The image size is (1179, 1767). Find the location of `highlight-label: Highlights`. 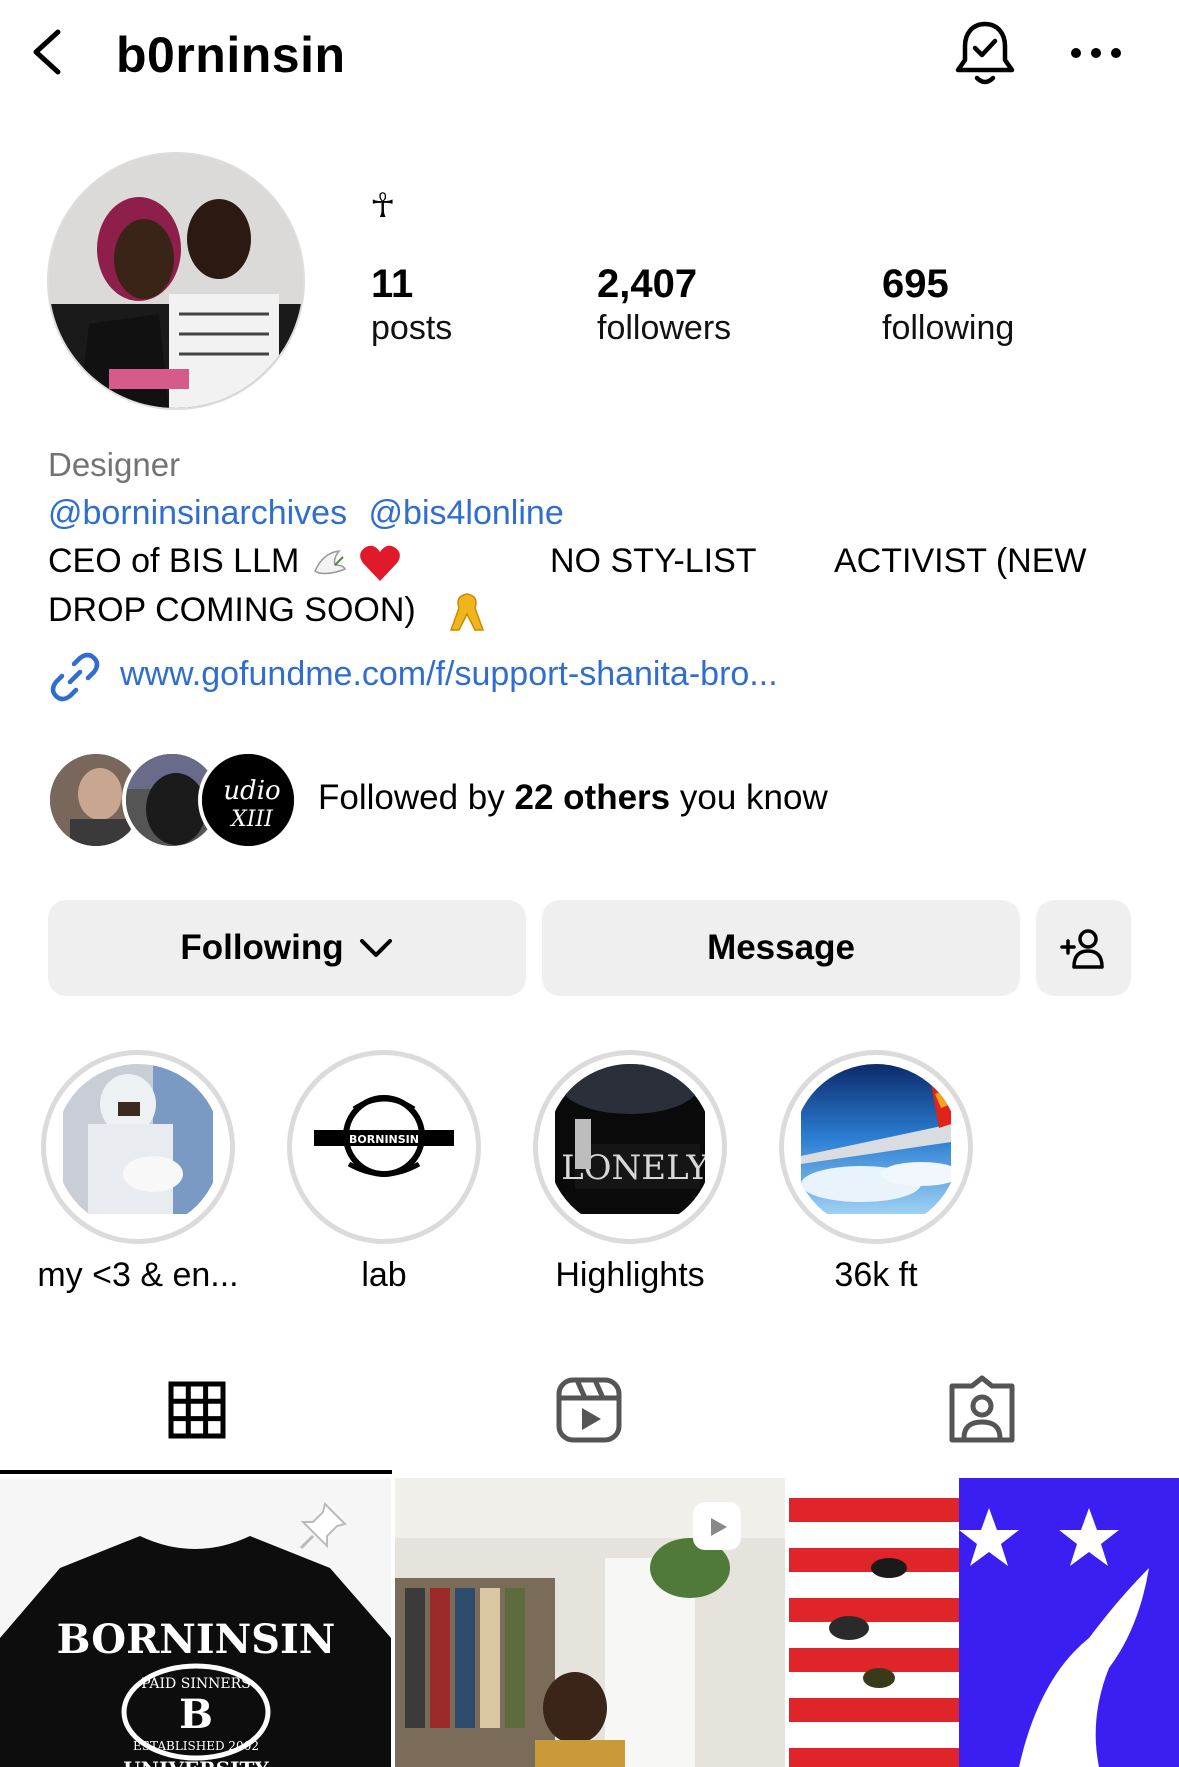

highlight-label: Highlights is located at coordinates (630, 1275).